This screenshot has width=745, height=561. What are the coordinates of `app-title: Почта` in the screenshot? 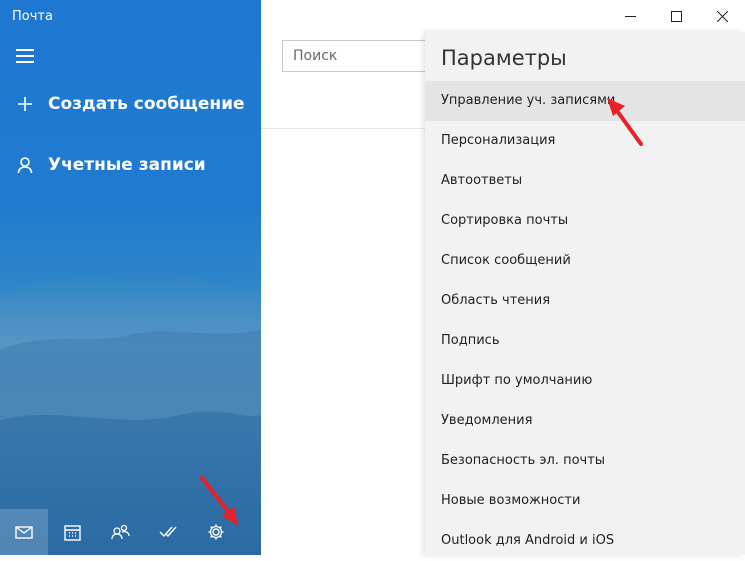 It's located at (32, 16).